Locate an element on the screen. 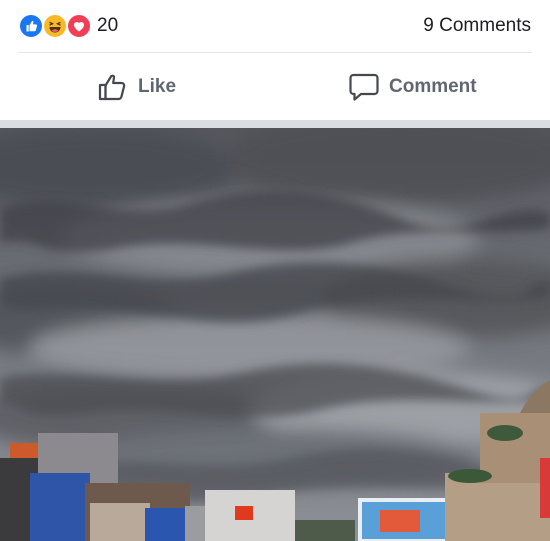 This screenshot has height=541, width=550. love-reaction-icon is located at coordinates (79, 26).